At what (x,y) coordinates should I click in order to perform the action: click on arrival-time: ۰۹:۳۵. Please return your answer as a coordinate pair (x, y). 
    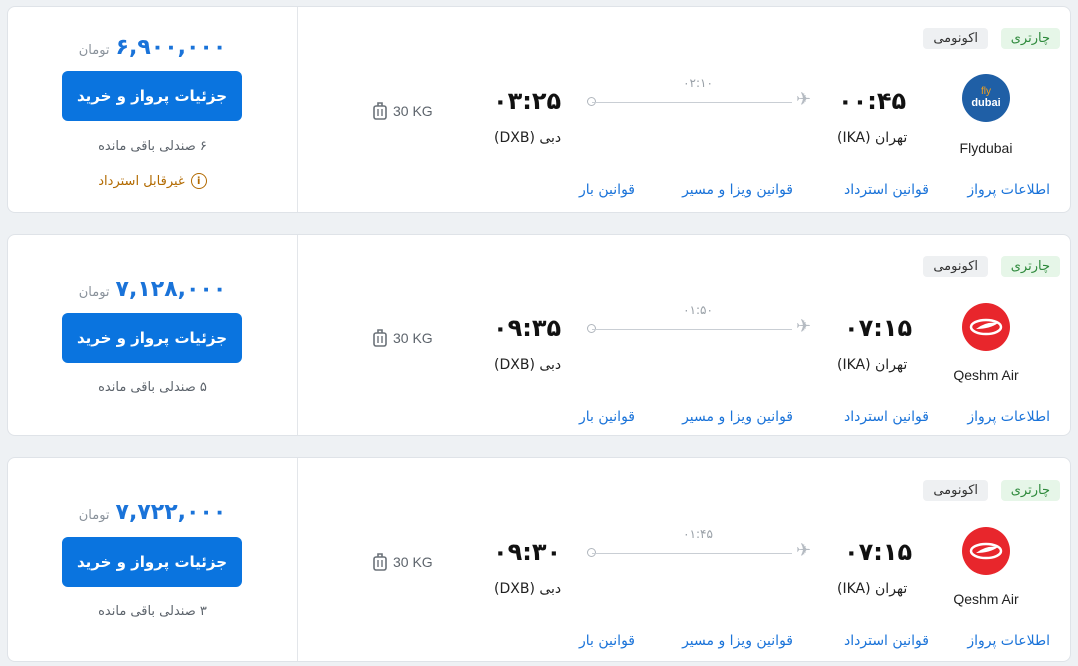
    Looking at the image, I should click on (527, 328).